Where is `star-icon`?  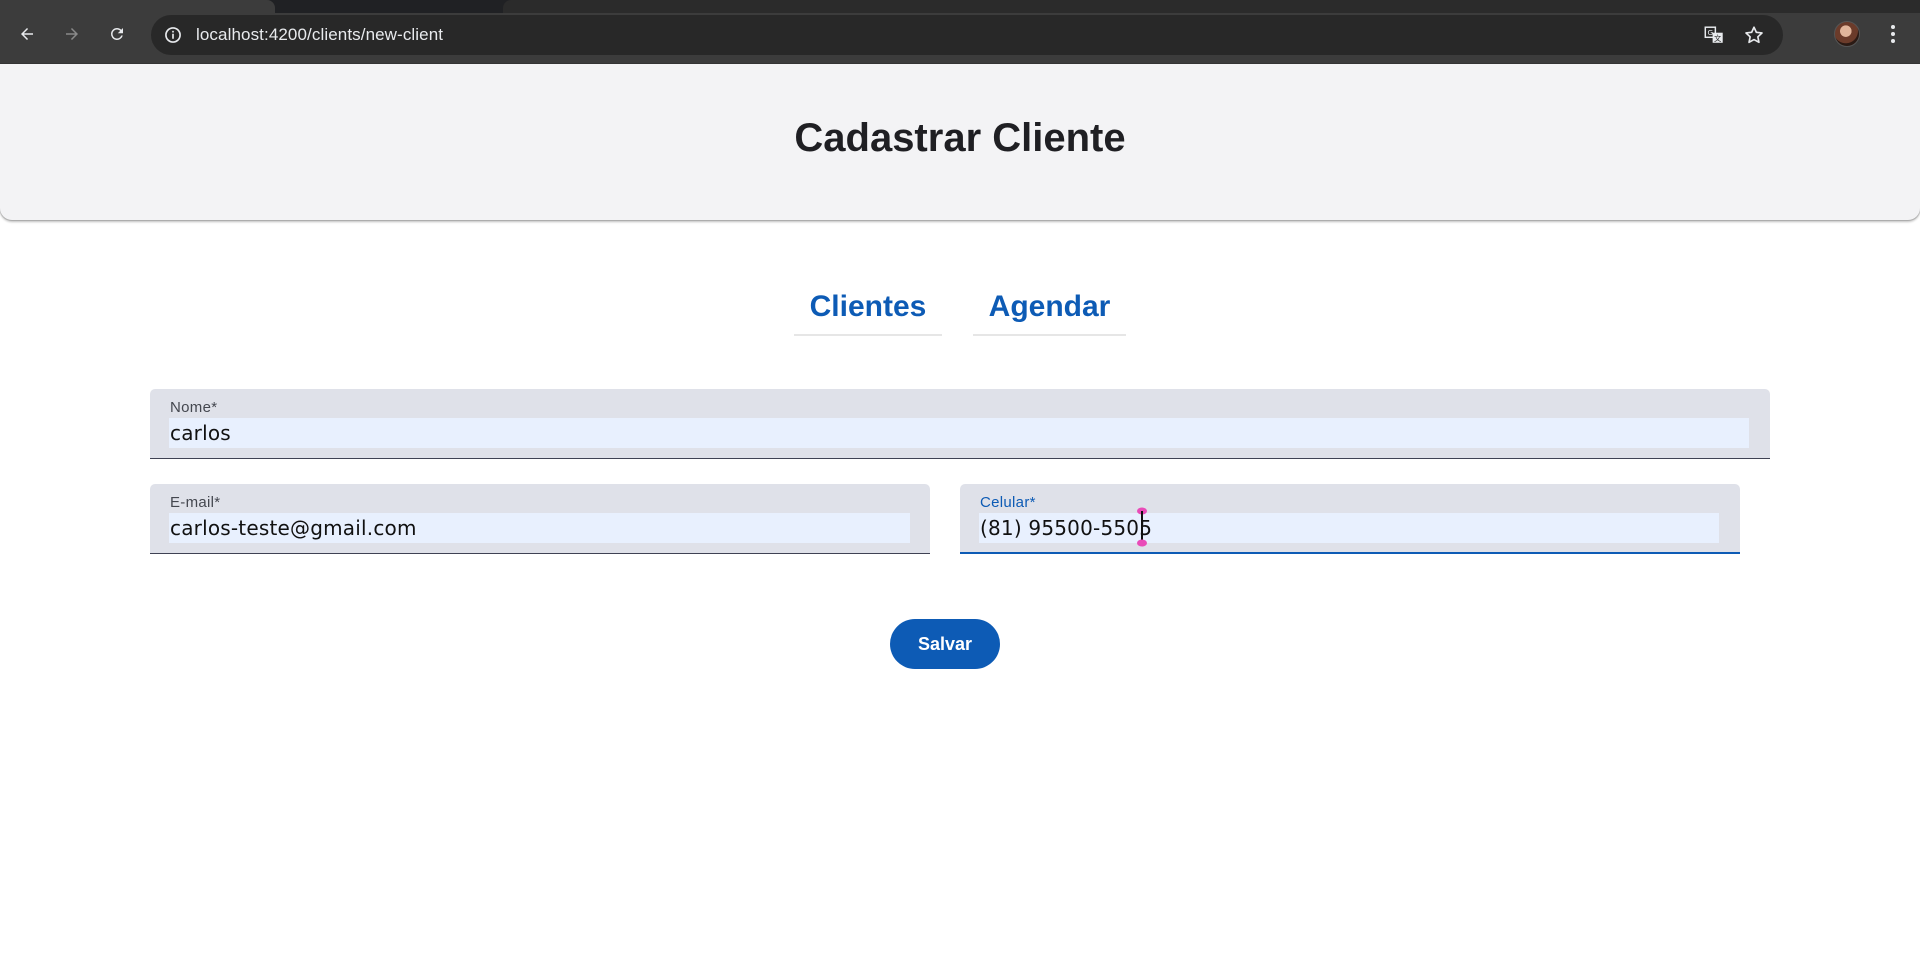 star-icon is located at coordinates (1754, 35).